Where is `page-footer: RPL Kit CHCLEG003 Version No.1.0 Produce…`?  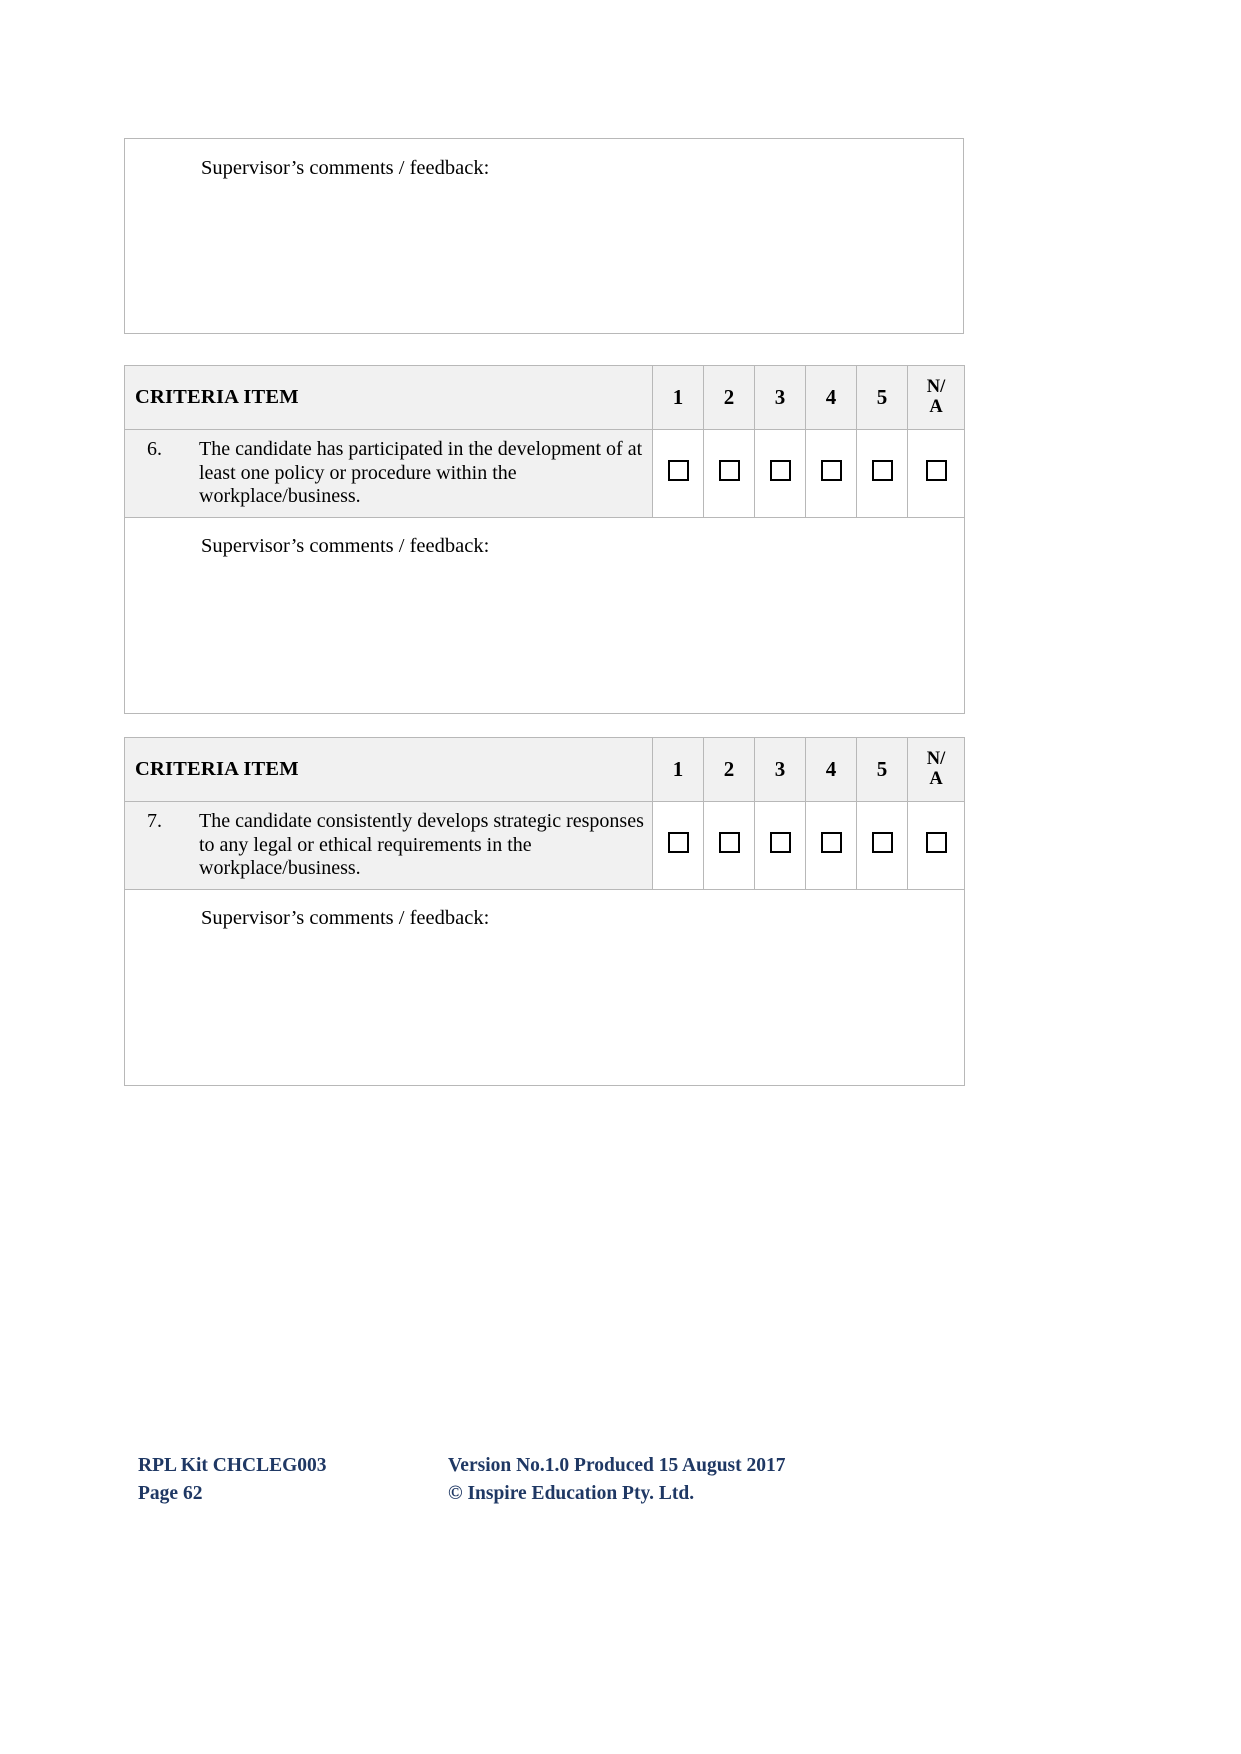 page-footer: RPL Kit CHCLEG003 Version No.1.0 Produce… is located at coordinates (620, 1479).